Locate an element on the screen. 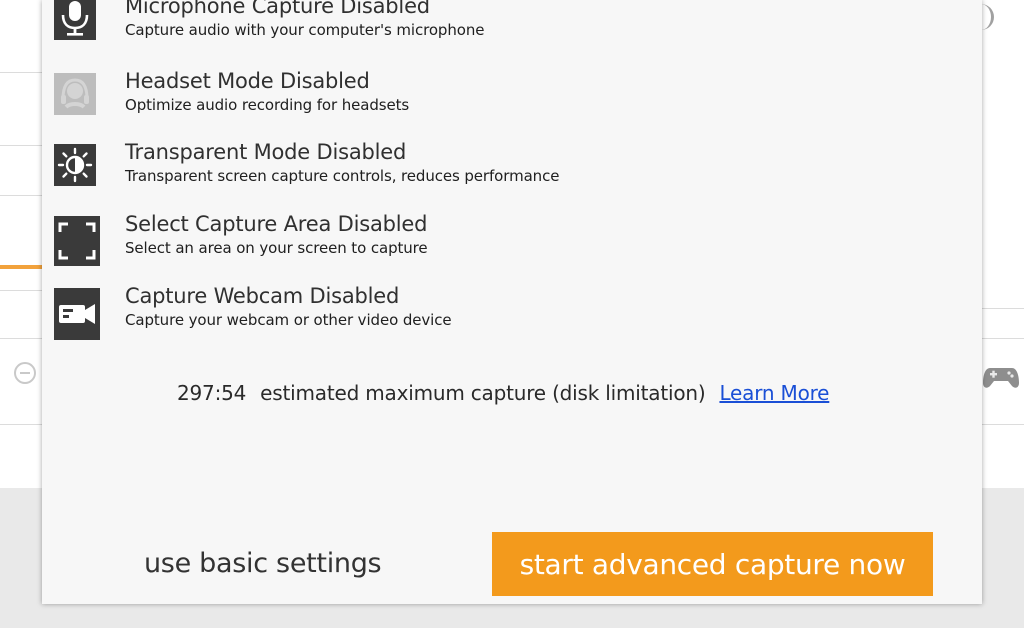 The width and height of the screenshot is (1024, 628). start-advanced-capture-button: start advanced capture now is located at coordinates (712, 564).